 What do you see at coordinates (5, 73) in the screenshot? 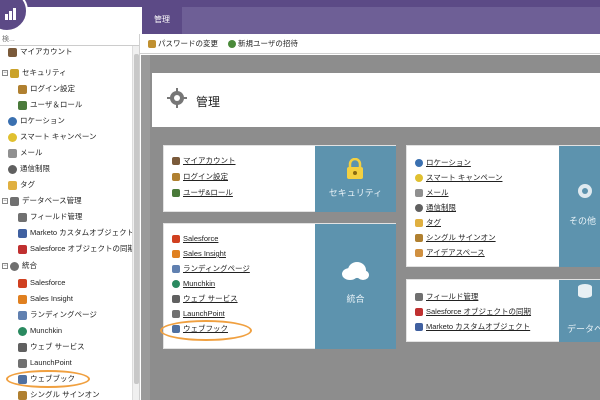
I see `expander-security: −` at bounding box center [5, 73].